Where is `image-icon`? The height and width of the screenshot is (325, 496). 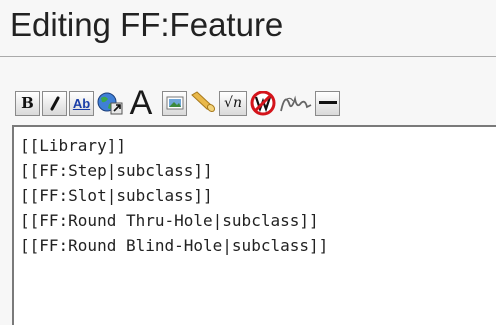 image-icon is located at coordinates (174, 103).